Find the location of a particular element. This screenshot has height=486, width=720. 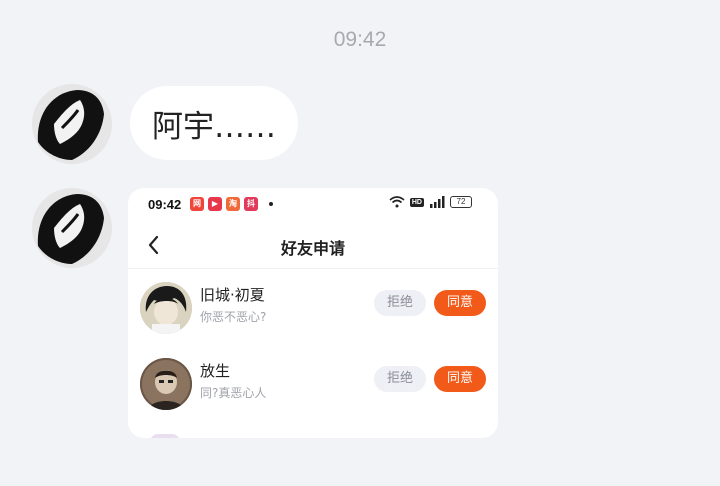

hd-icon: HD is located at coordinates (416, 202).